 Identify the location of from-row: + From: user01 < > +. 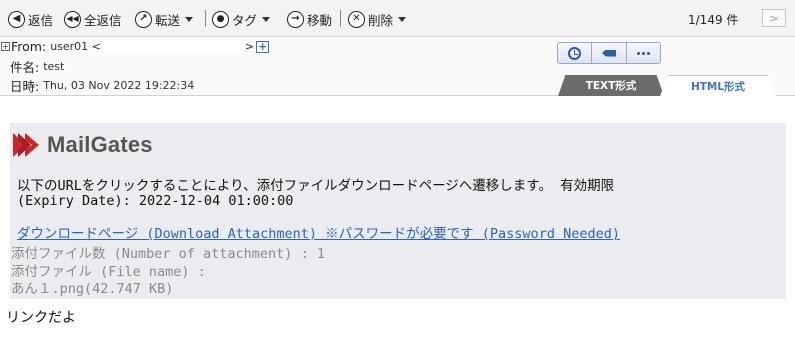
(135, 46).